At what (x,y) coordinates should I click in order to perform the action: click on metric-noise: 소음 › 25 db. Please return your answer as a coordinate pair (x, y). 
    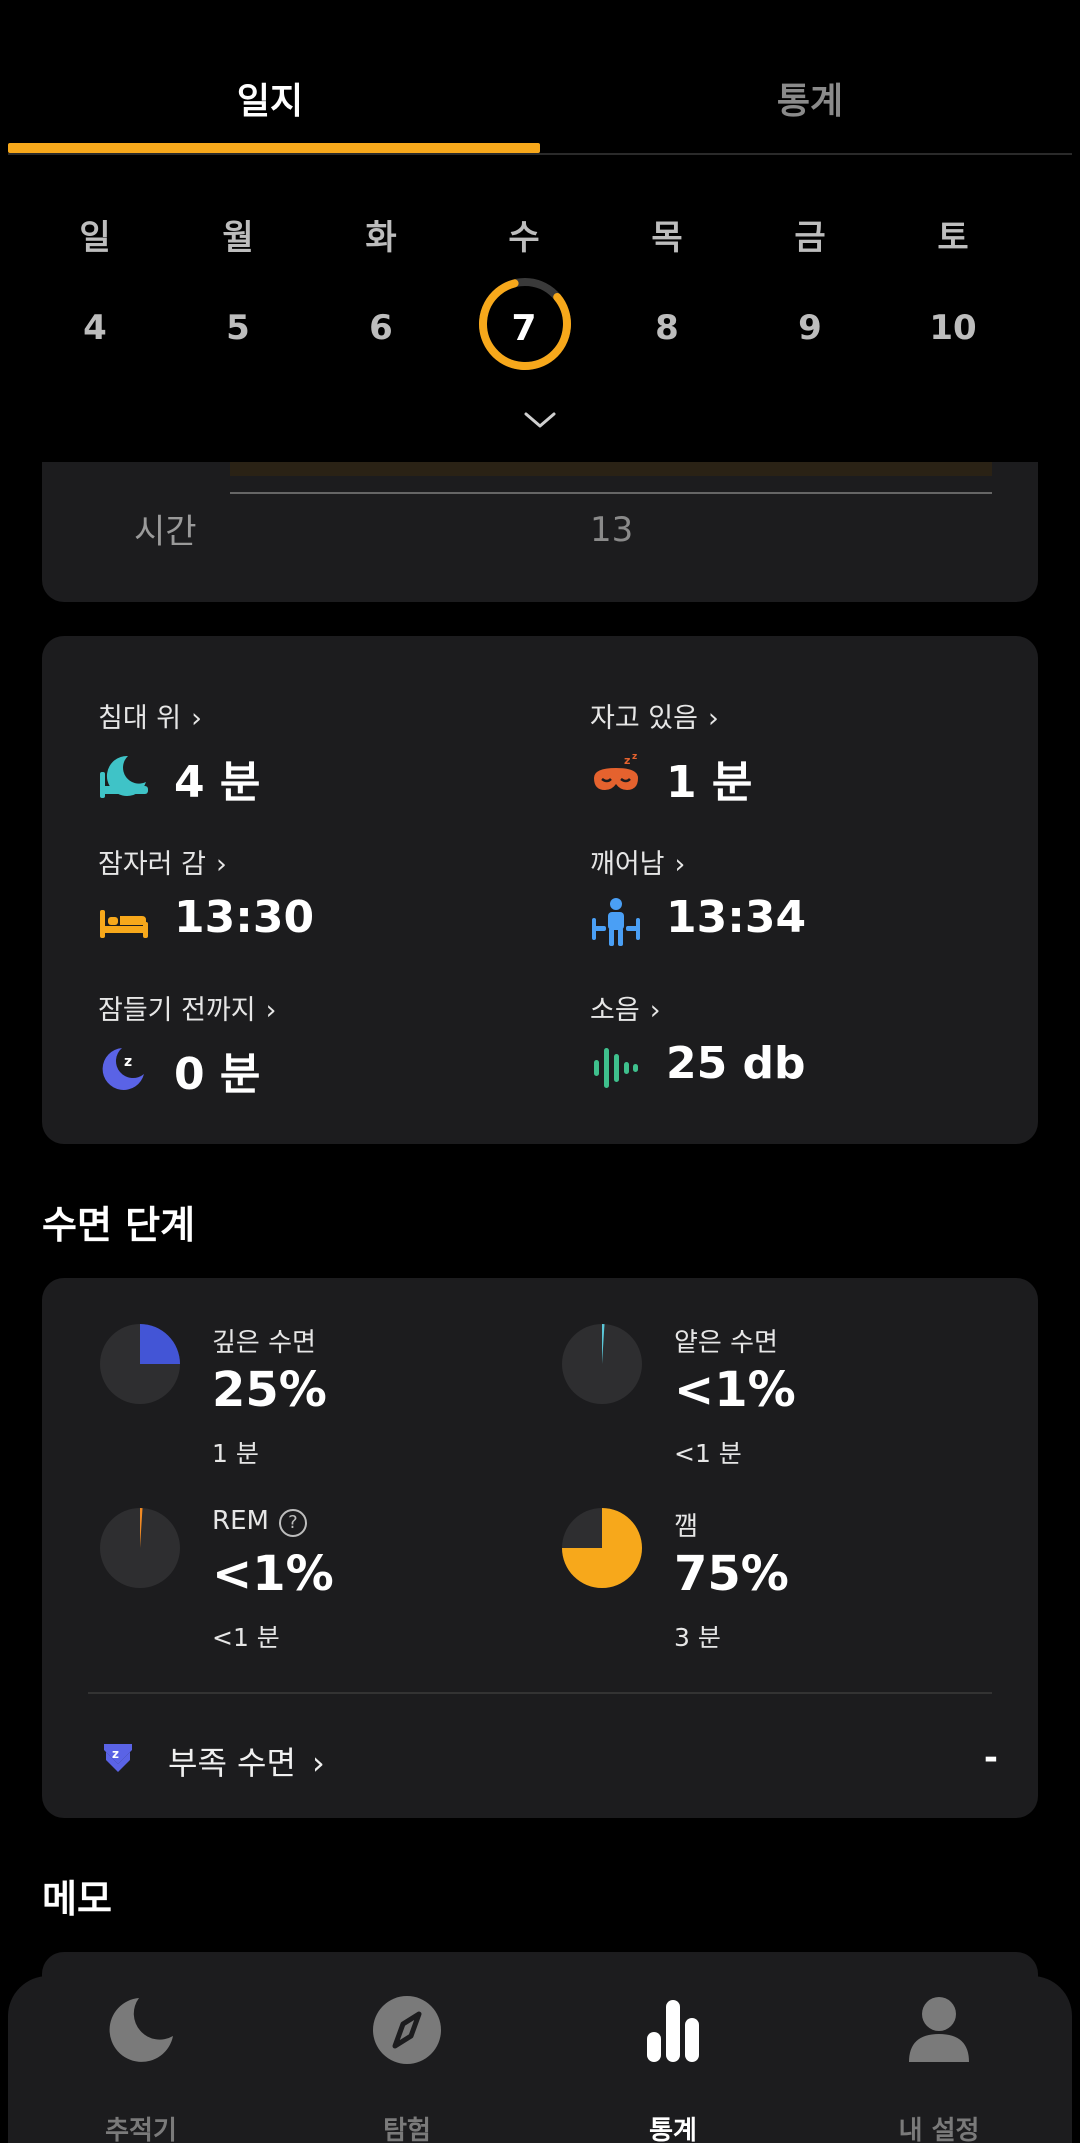
    Looking at the image, I should click on (820, 1048).